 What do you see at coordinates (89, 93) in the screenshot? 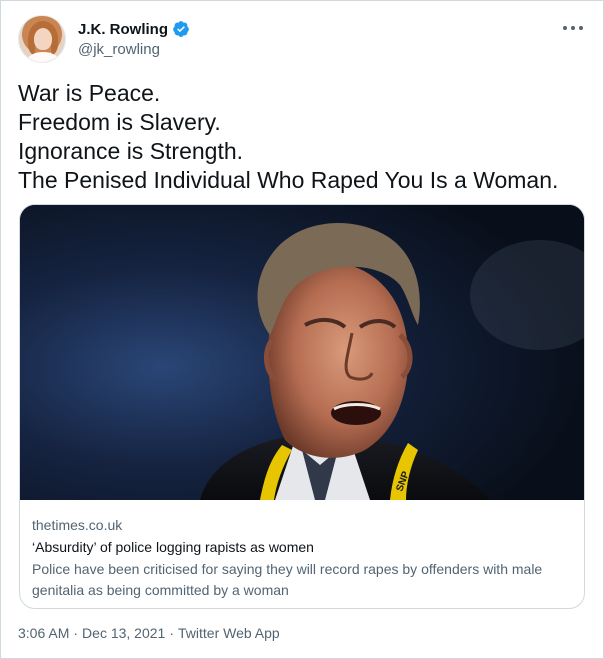
I see `tweet-line: War is Peace.` at bounding box center [89, 93].